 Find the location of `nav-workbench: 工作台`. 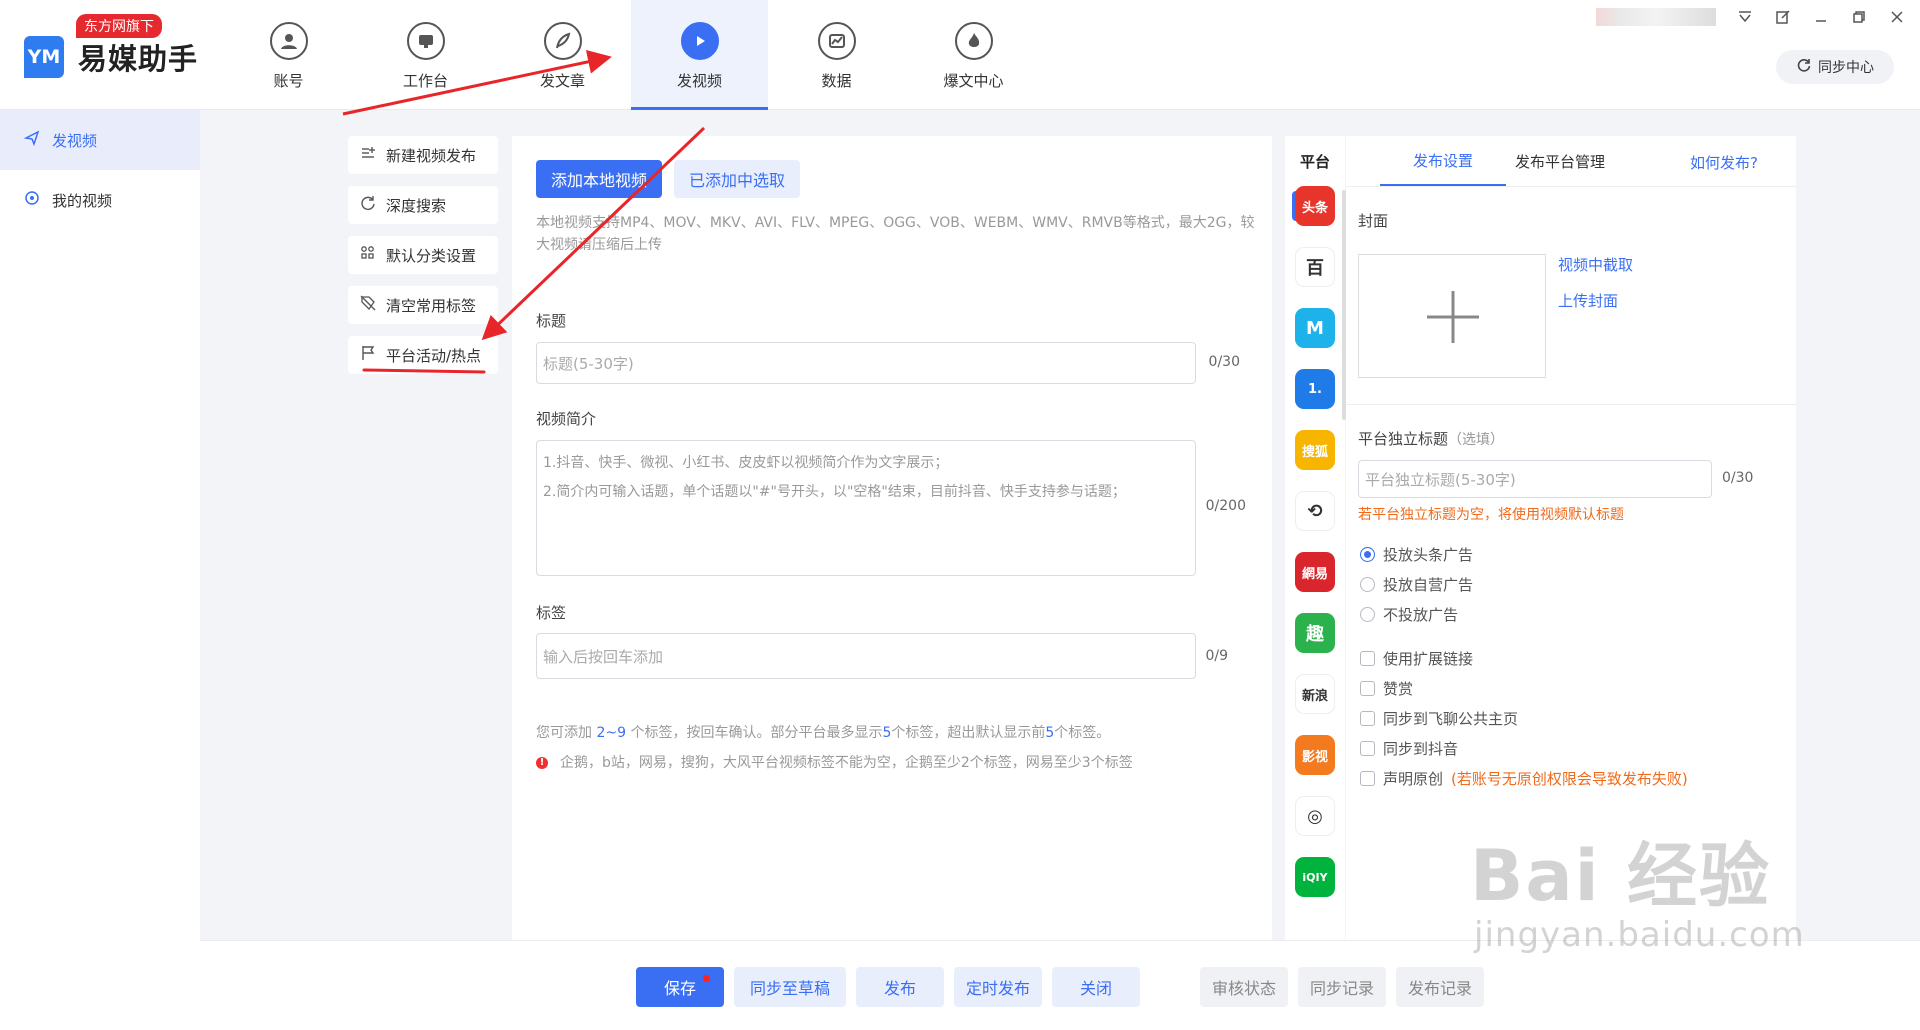

nav-workbench: 工作台 is located at coordinates (425, 55).